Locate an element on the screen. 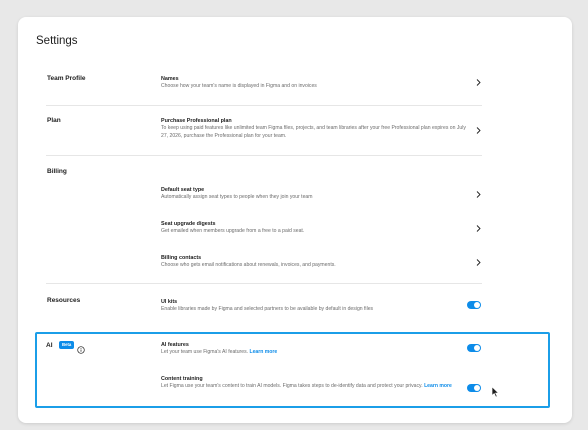 The image size is (588, 430). page-title: Settings is located at coordinates (57, 41).